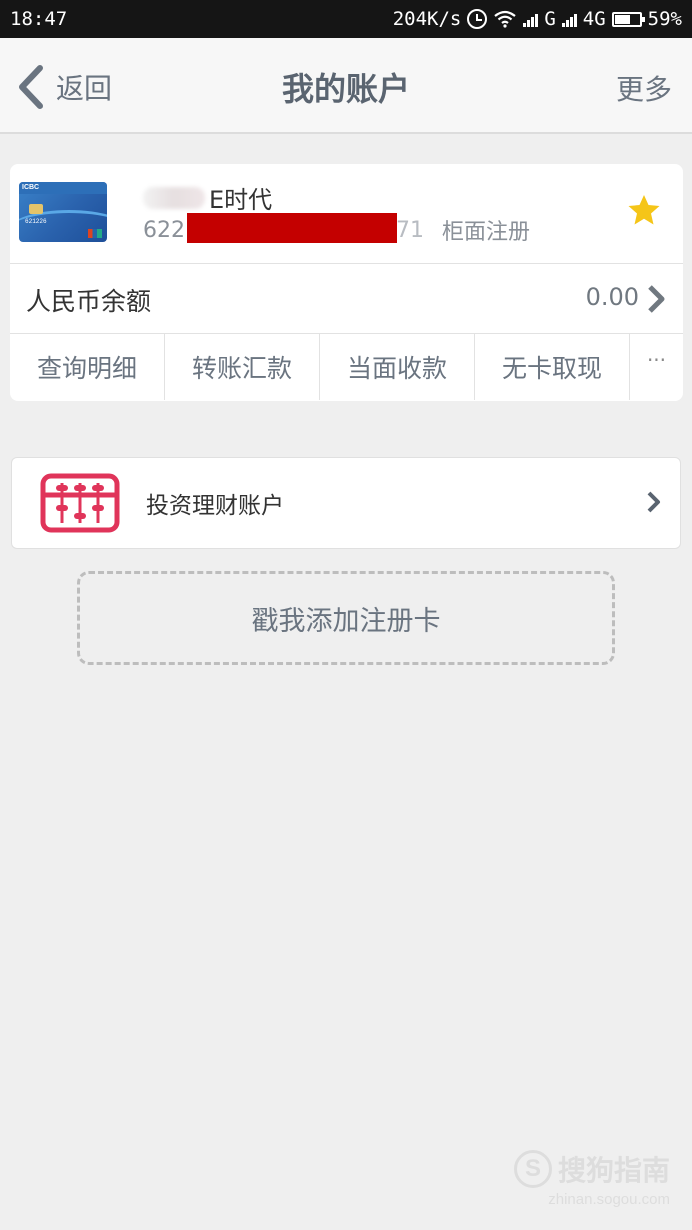 This screenshot has height=1230, width=692. I want to click on balance-value: 0.00, so click(612, 297).